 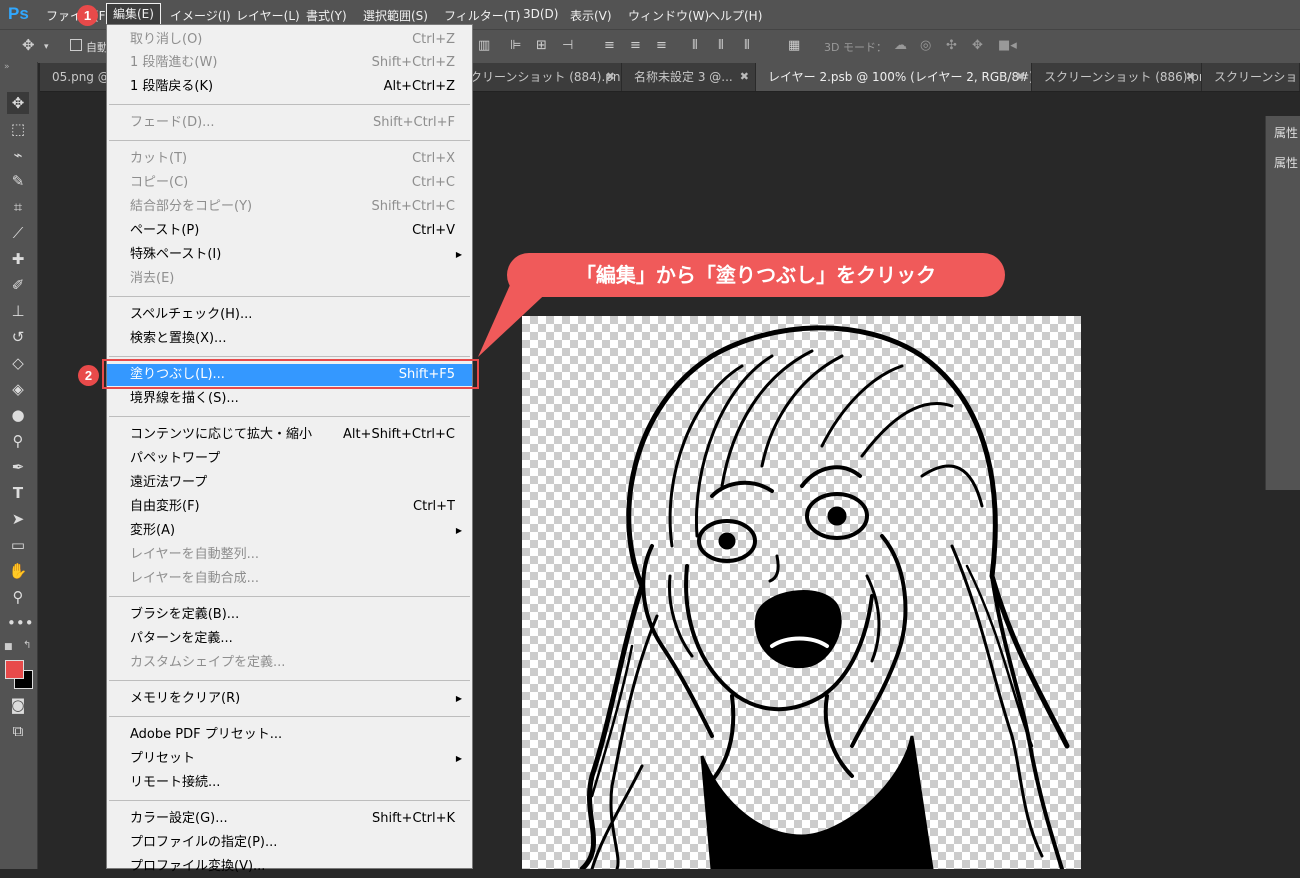 What do you see at coordinates (484, 45) in the screenshot?
I see `align-icon: ▥` at bounding box center [484, 45].